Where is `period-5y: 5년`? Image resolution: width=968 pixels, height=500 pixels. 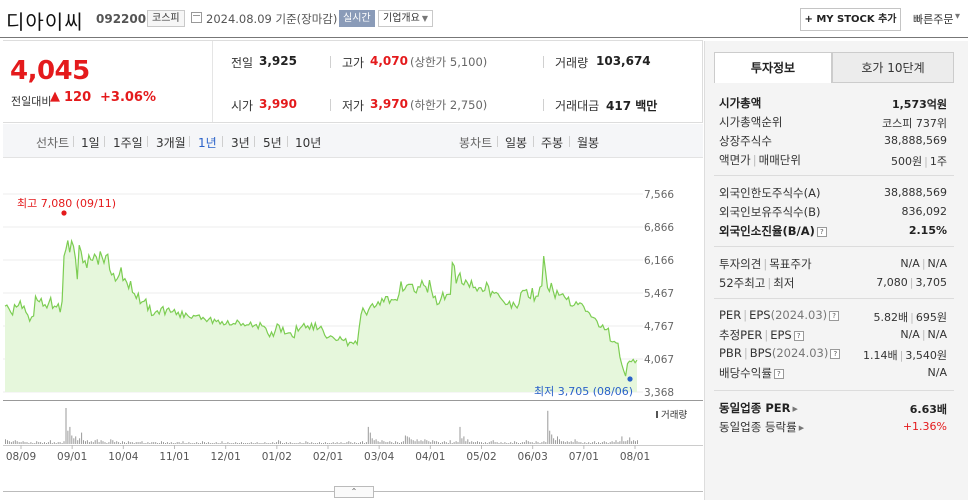 period-5y: 5년 is located at coordinates (272, 142).